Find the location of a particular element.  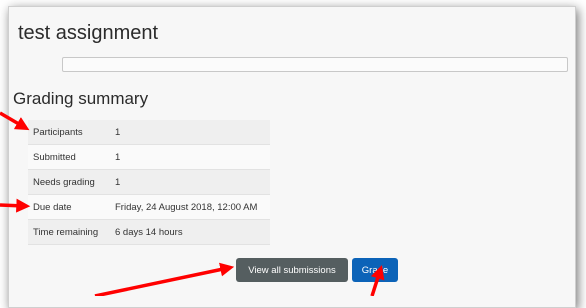

grade-button: Grade is located at coordinates (375, 270).